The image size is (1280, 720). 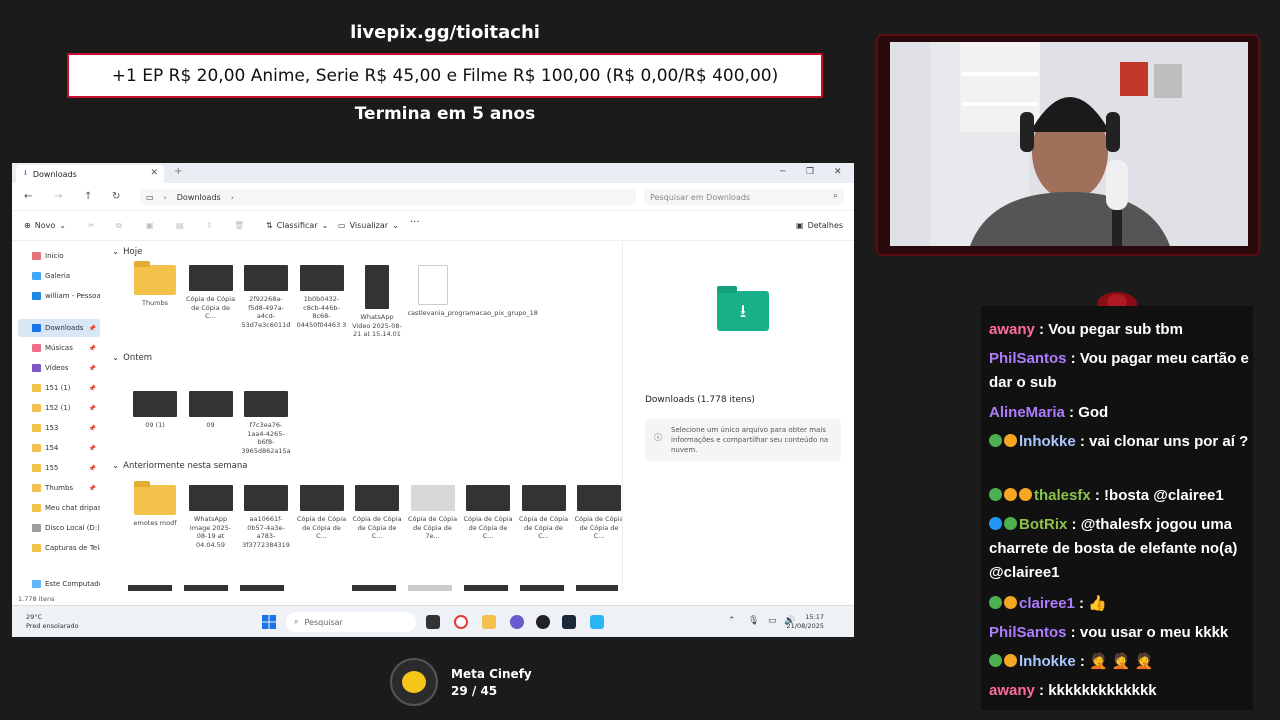 What do you see at coordinates (154, 173) in the screenshot?
I see `close-tab-icon: ✕` at bounding box center [154, 173].